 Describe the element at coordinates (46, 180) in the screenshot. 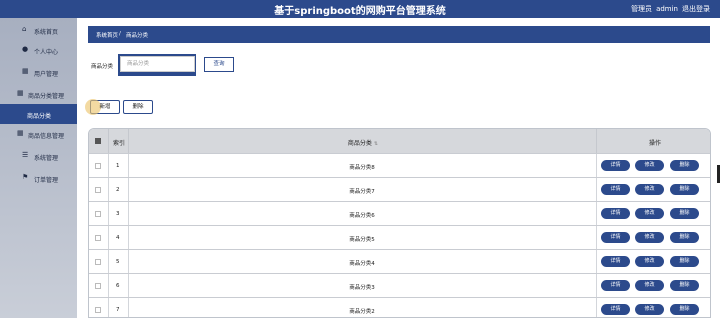

I see `sidebar-item-label: 订单管理` at that location.